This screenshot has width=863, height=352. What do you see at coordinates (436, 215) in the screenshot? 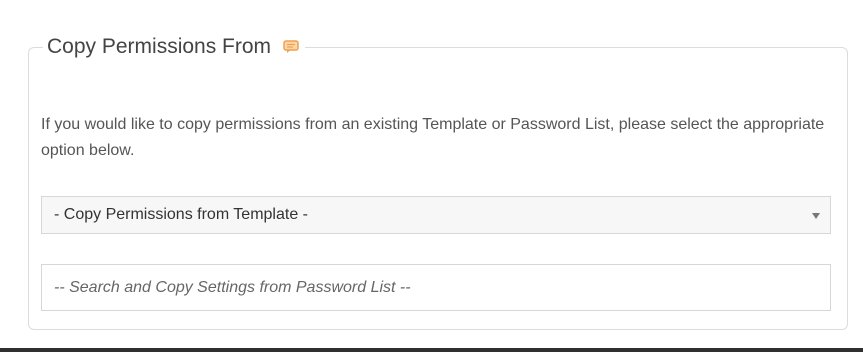
I see `copy-from-template-select: - Copy Permissions from Template -` at bounding box center [436, 215].